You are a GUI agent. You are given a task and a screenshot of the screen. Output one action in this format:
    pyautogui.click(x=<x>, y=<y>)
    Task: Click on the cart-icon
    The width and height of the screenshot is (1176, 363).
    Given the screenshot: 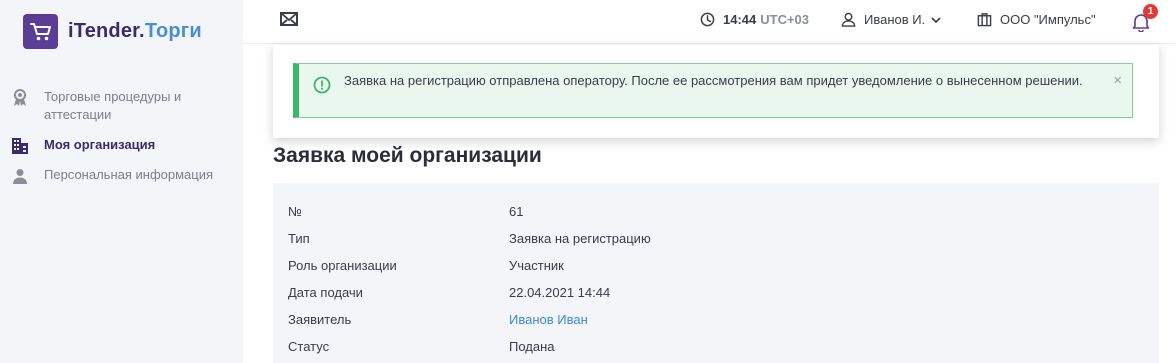 What is the action you would take?
    pyautogui.click(x=40, y=31)
    